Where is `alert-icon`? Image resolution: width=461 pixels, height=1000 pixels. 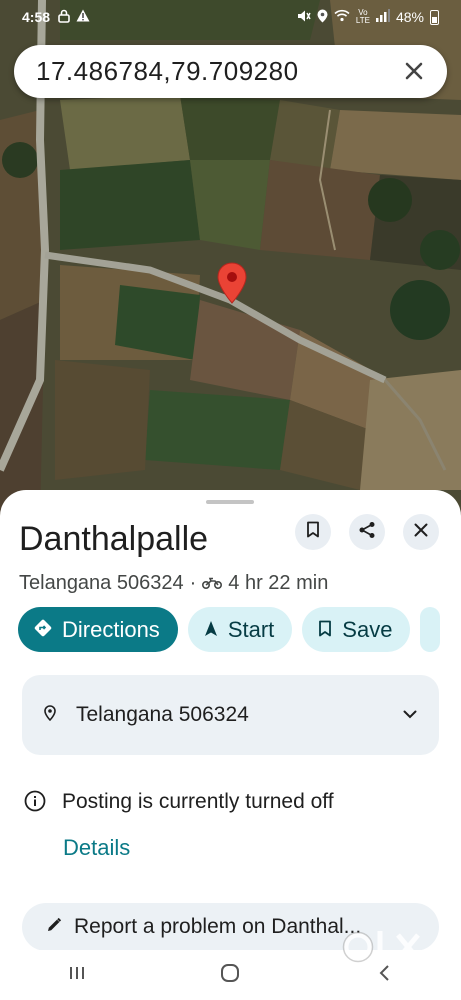
alert-icon is located at coordinates (83, 17).